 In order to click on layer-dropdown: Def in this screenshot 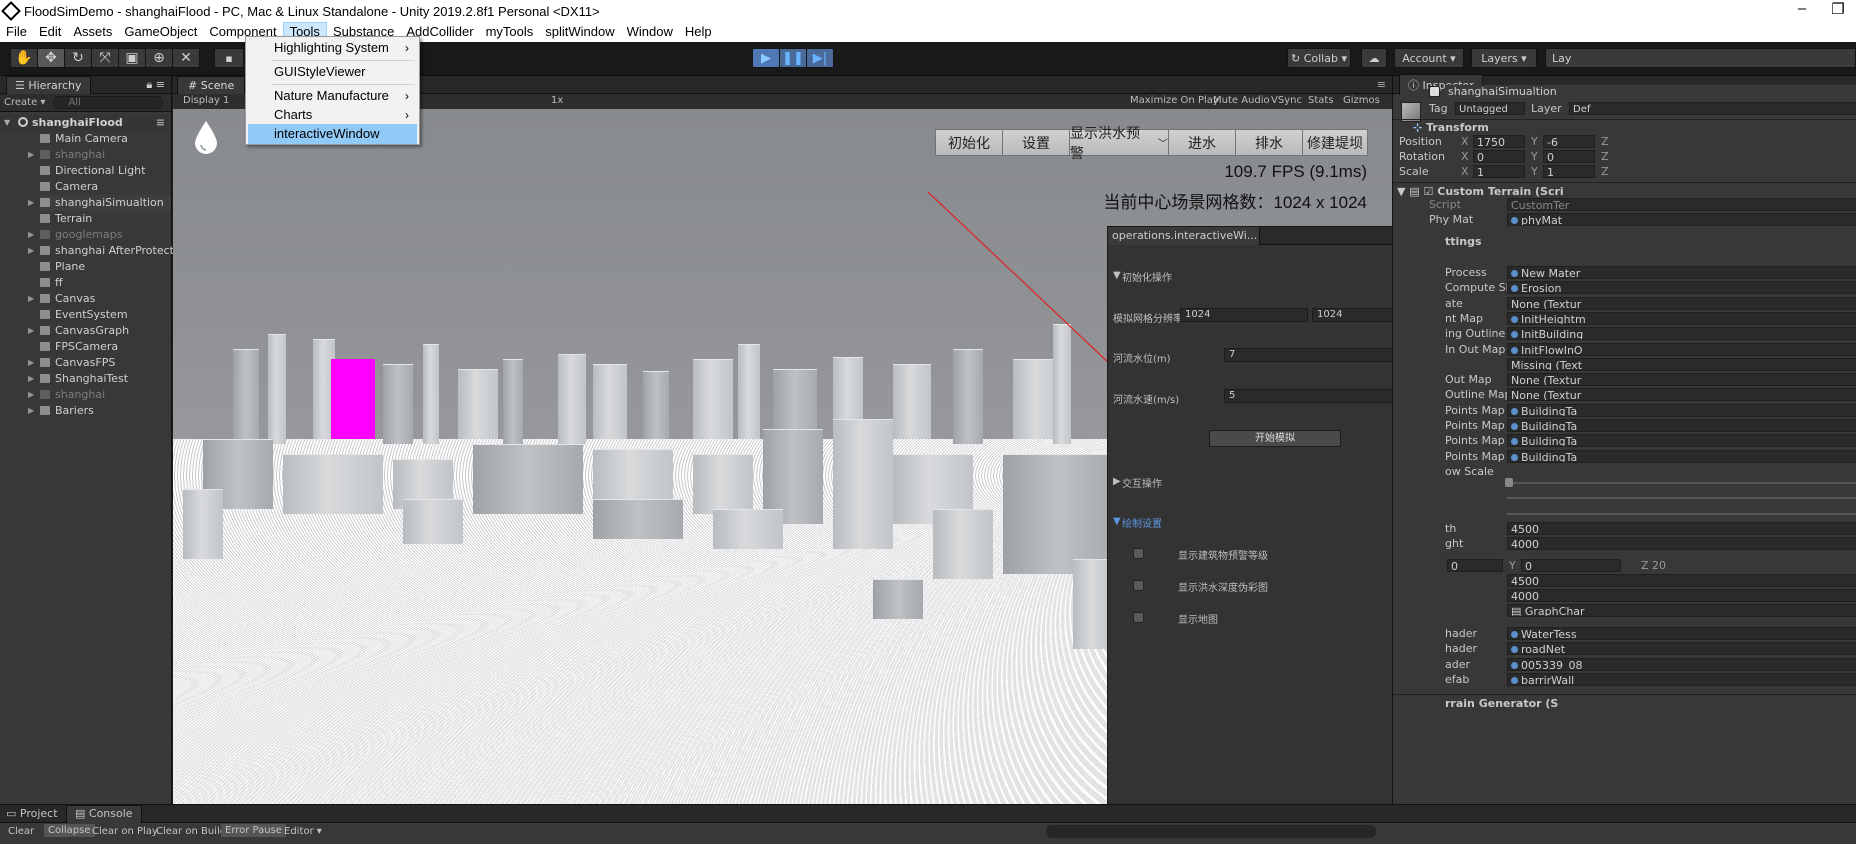, I will do `click(1712, 108)`.